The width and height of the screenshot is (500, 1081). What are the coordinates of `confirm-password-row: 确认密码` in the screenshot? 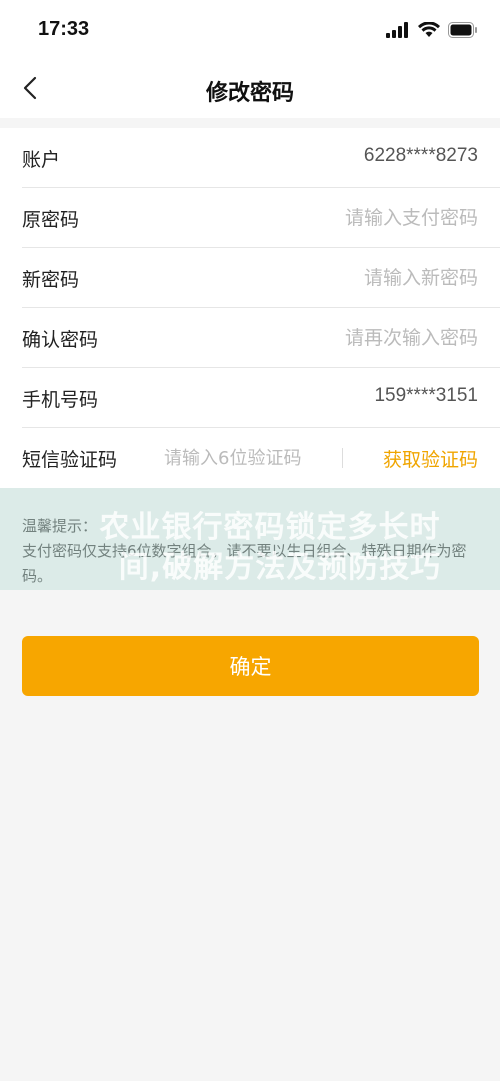 It's located at (261, 338).